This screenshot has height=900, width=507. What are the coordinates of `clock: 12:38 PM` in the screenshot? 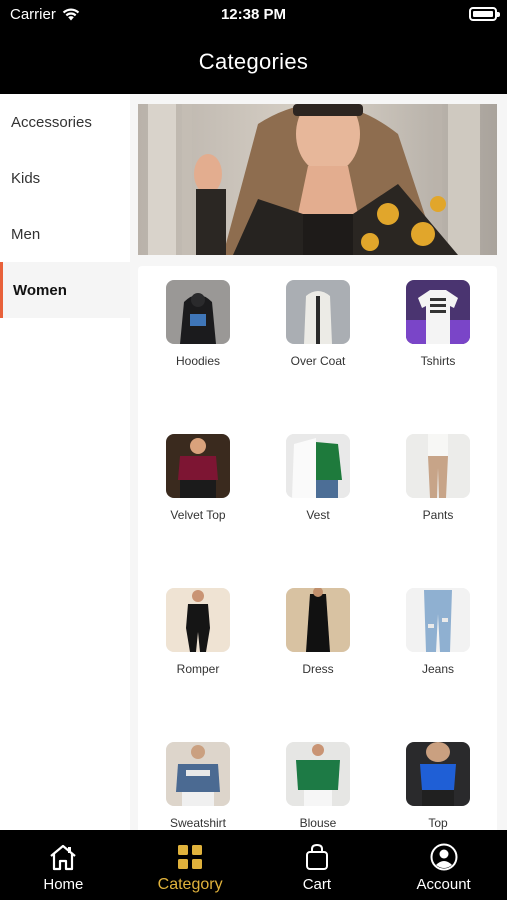 It's located at (253, 14).